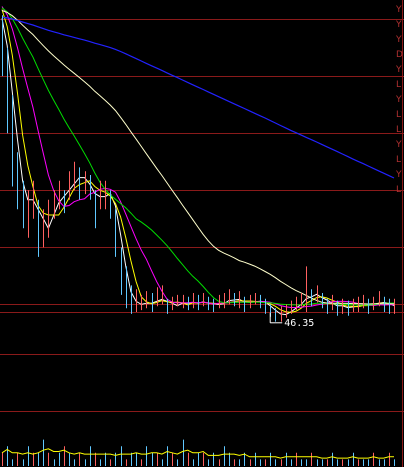  What do you see at coordinates (399, 55) in the screenshot?
I see `edge-mark: D` at bounding box center [399, 55].